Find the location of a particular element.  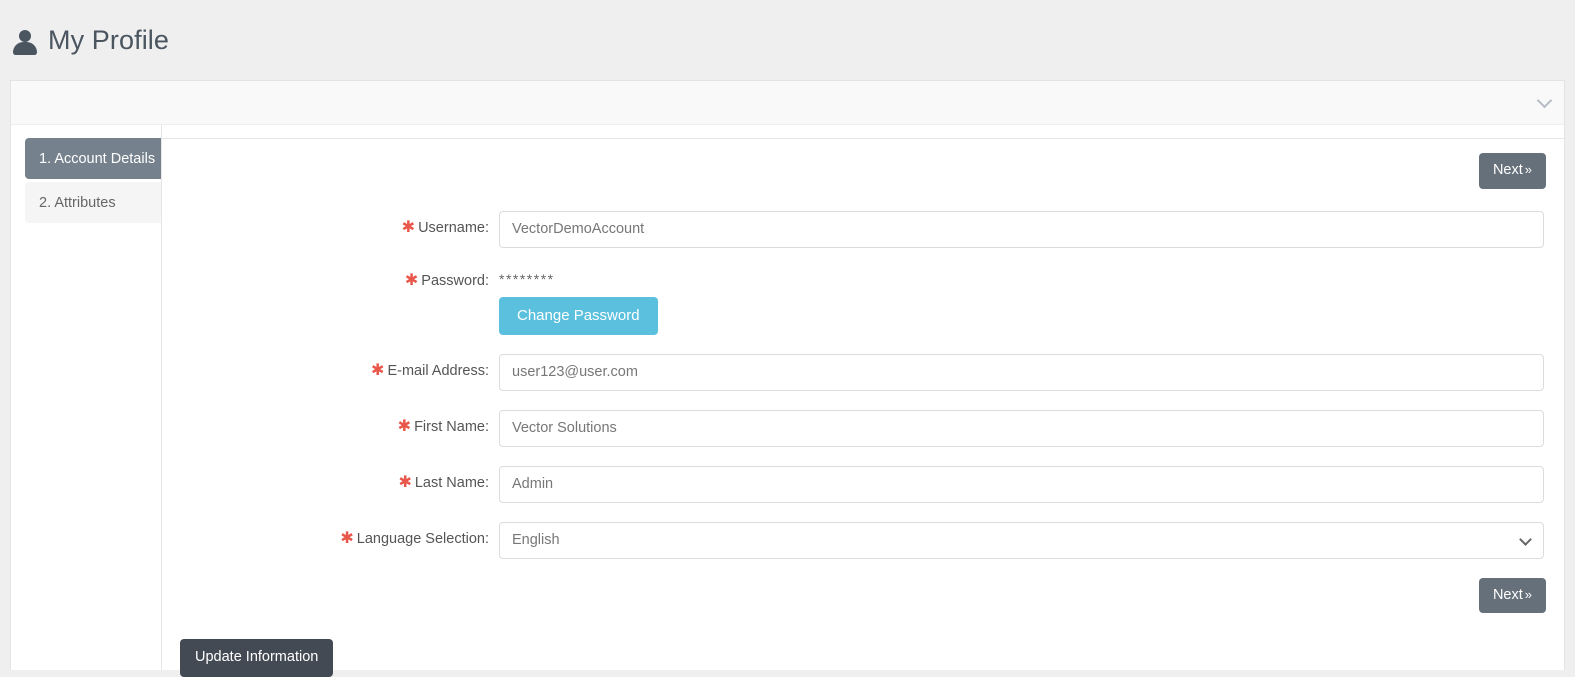

first-name-label-text: First Name: is located at coordinates (451, 426).